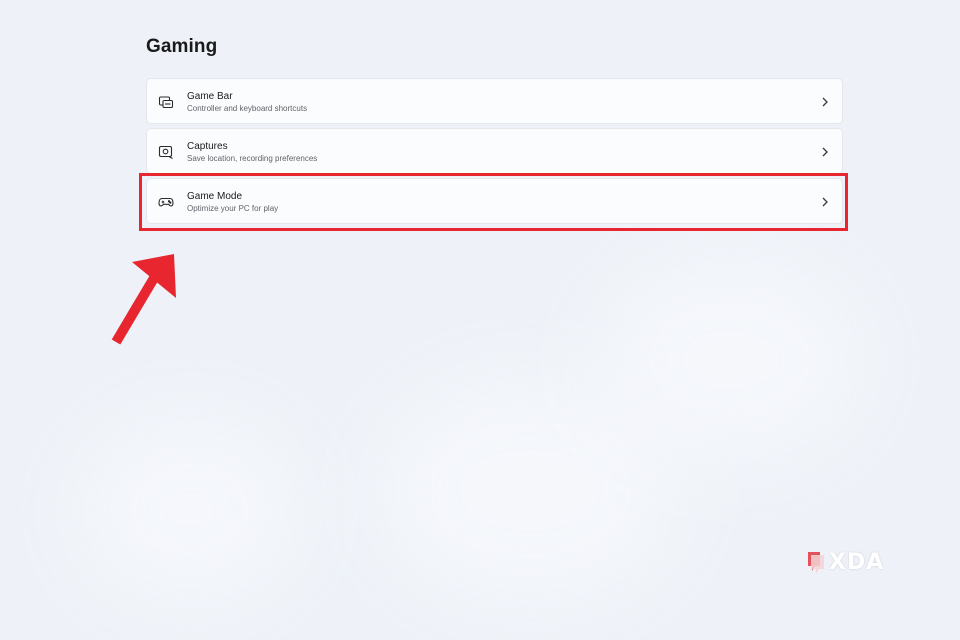  What do you see at coordinates (143, 299) in the screenshot?
I see `red-arrow-icon` at bounding box center [143, 299].